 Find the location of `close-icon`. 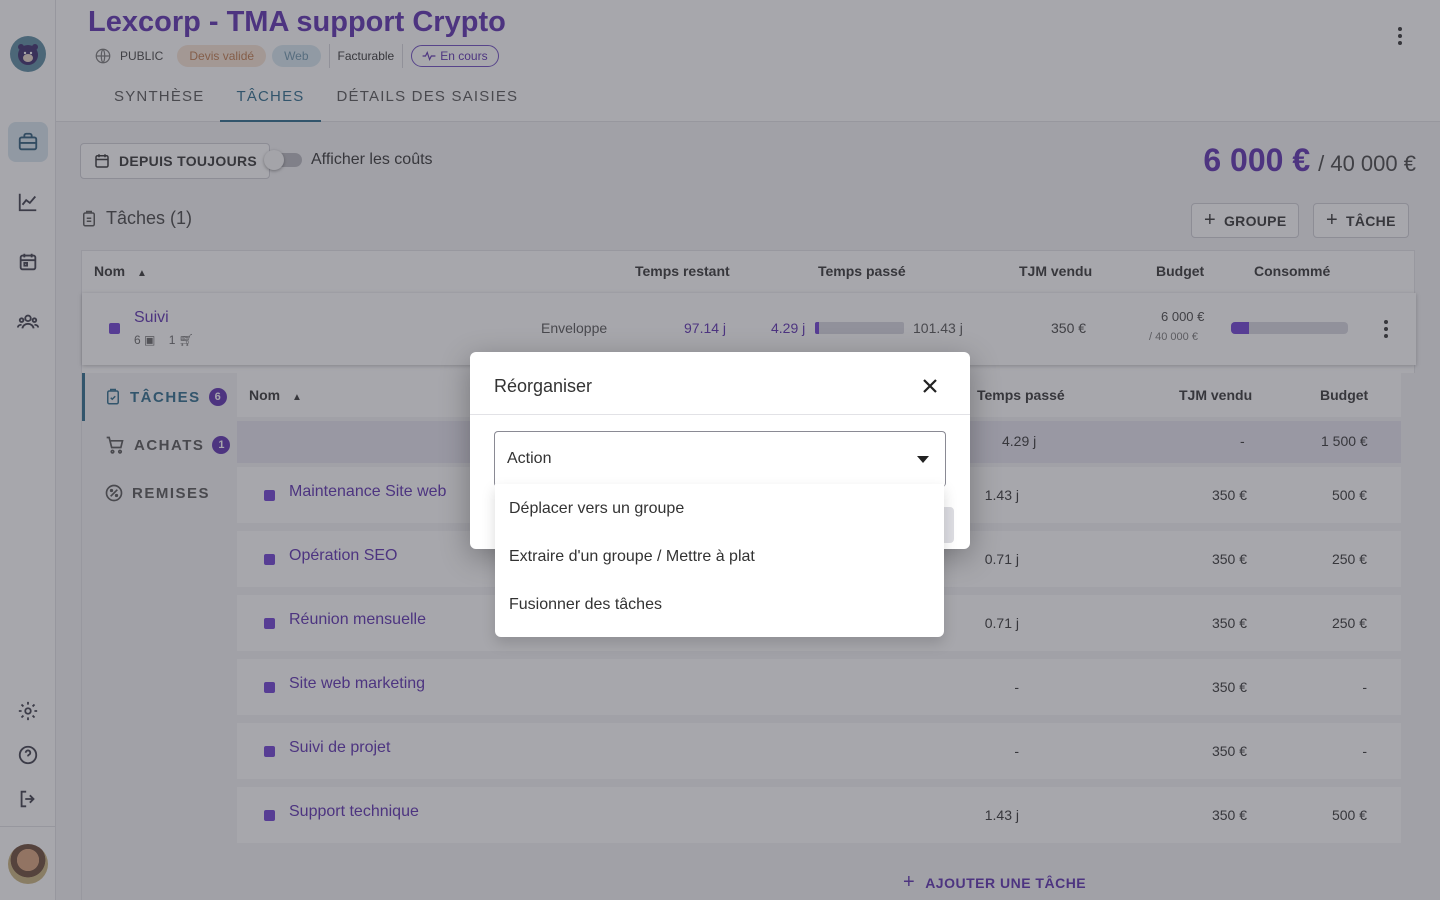

close-icon is located at coordinates (930, 386).